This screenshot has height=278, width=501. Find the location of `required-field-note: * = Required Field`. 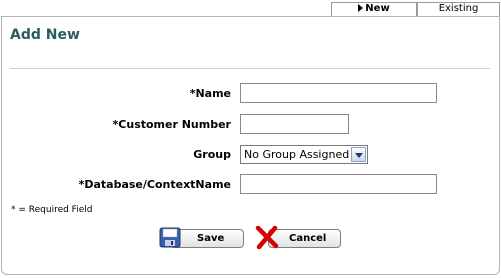

required-field-note: * = Required Field is located at coordinates (52, 210).